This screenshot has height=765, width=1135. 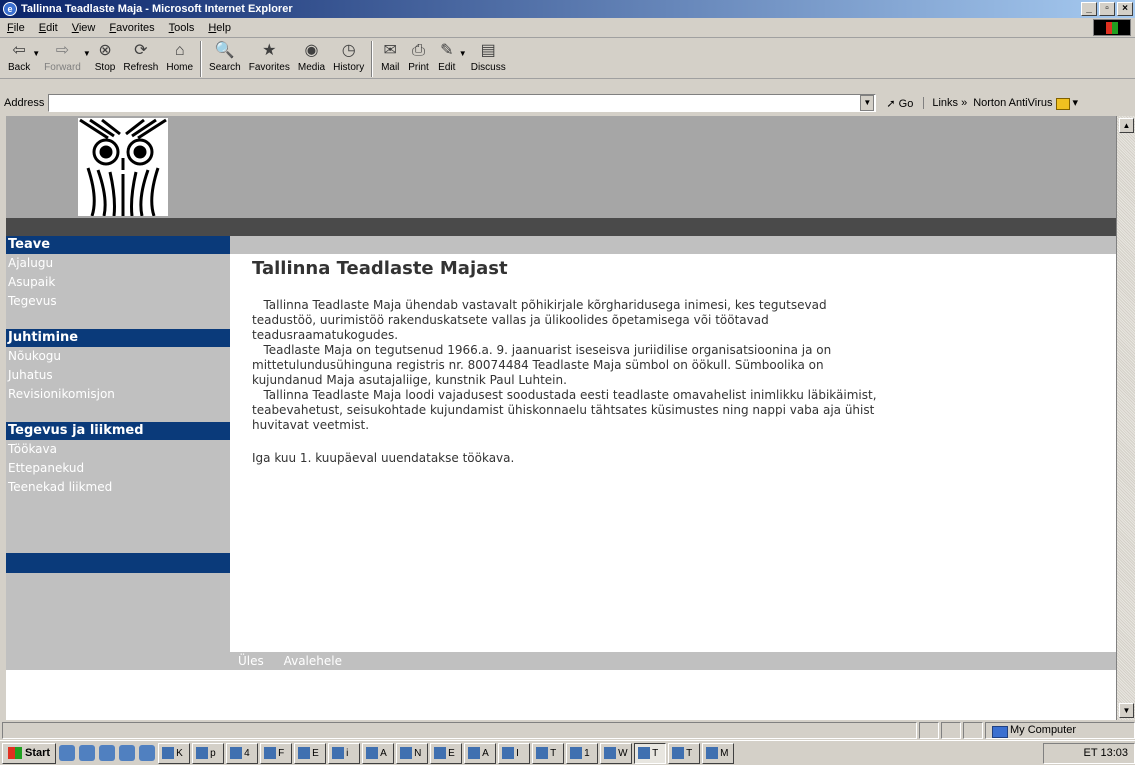 I want to click on address-input, so click(x=462, y=103).